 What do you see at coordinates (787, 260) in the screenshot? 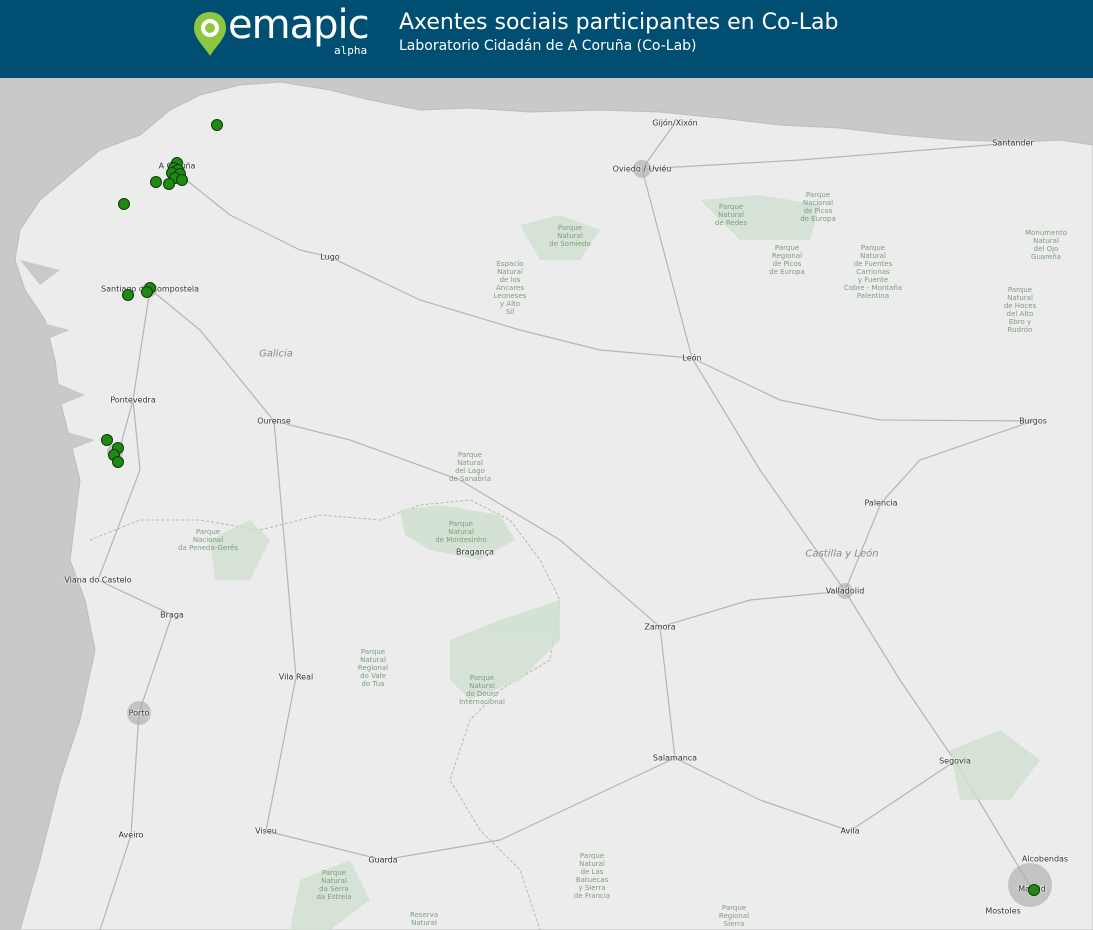
I see `park-label: Parque Regional de Picos de Europa` at bounding box center [787, 260].